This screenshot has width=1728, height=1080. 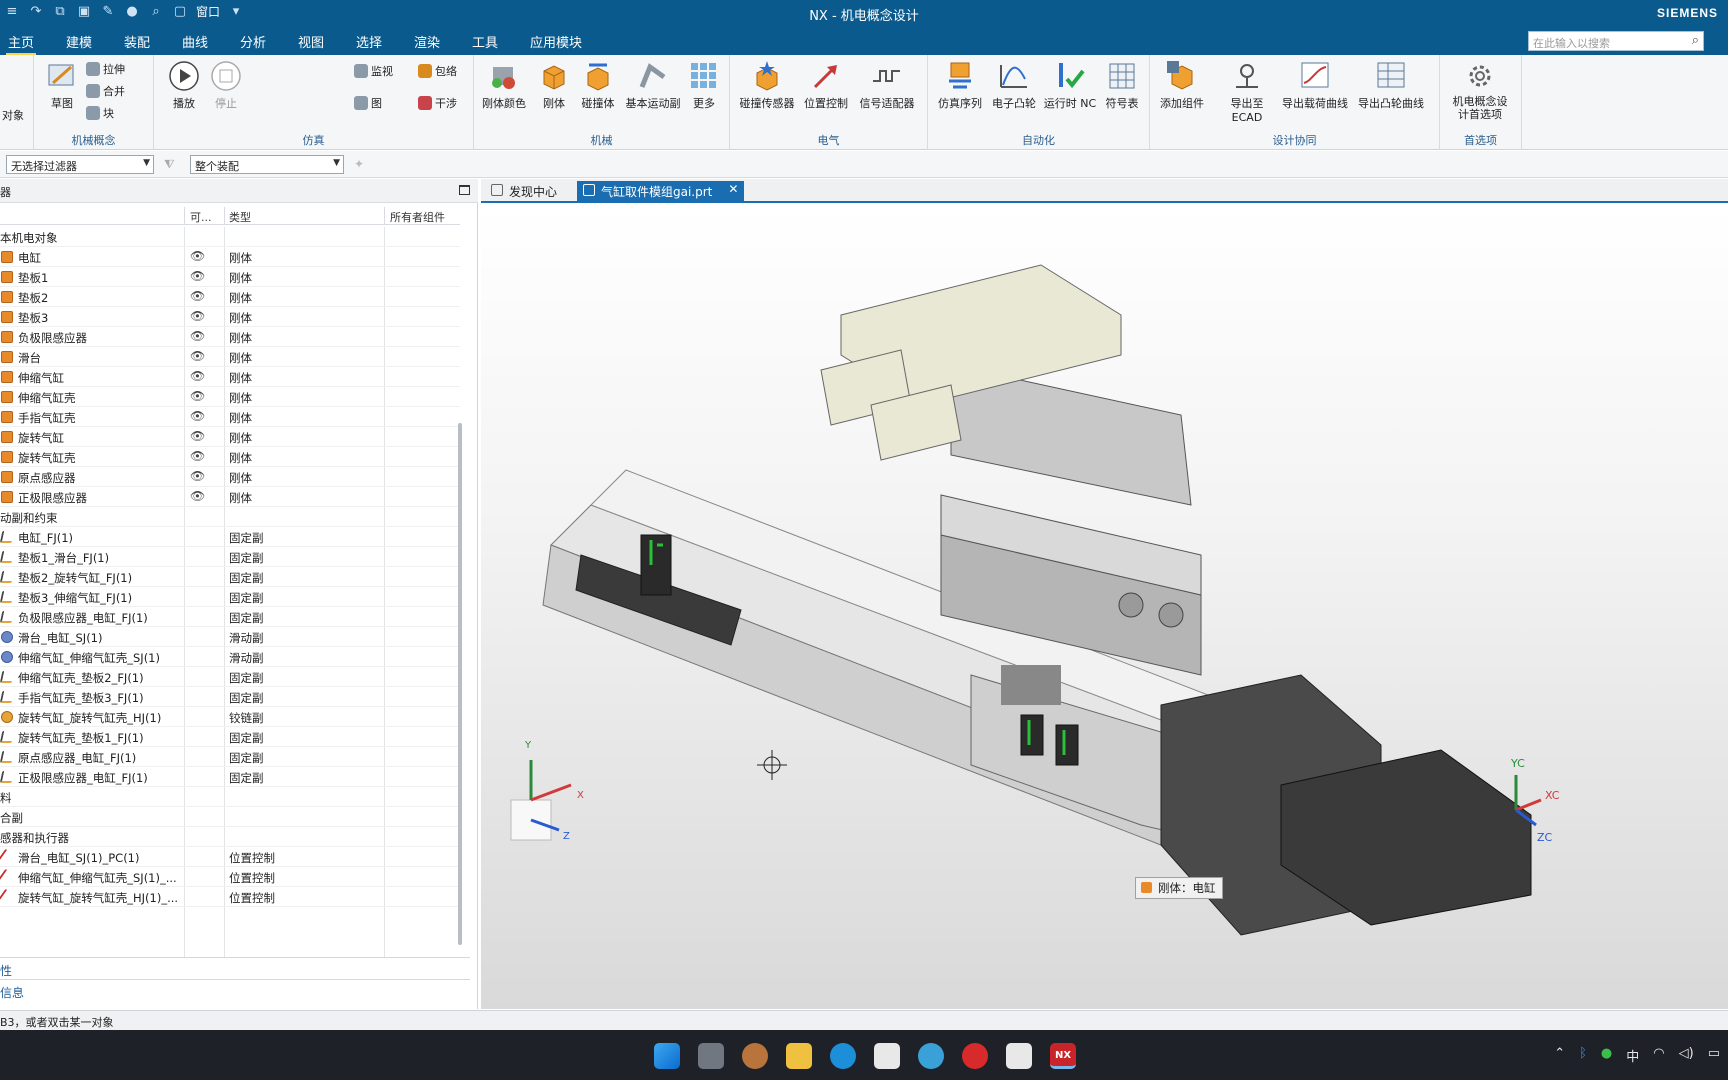 What do you see at coordinates (267, 164) in the screenshot?
I see `scope-select: 整个装配 ▼` at bounding box center [267, 164].